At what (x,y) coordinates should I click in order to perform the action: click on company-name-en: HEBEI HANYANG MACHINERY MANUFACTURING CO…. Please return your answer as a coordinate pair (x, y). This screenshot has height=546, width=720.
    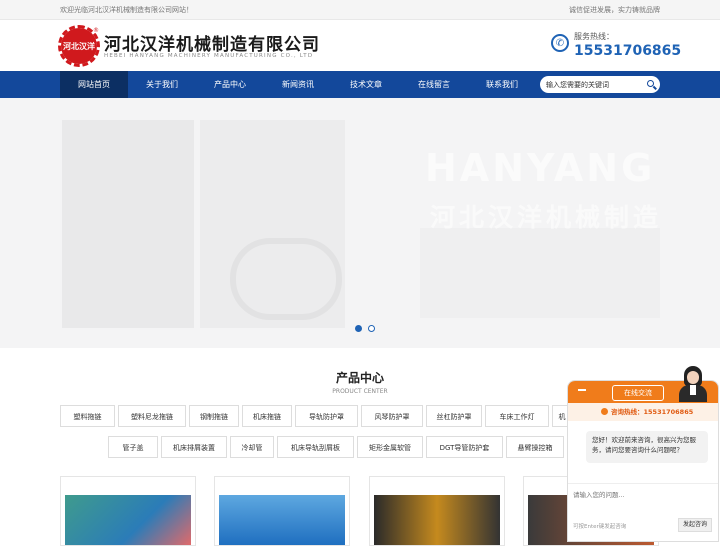
    Looking at the image, I should click on (209, 56).